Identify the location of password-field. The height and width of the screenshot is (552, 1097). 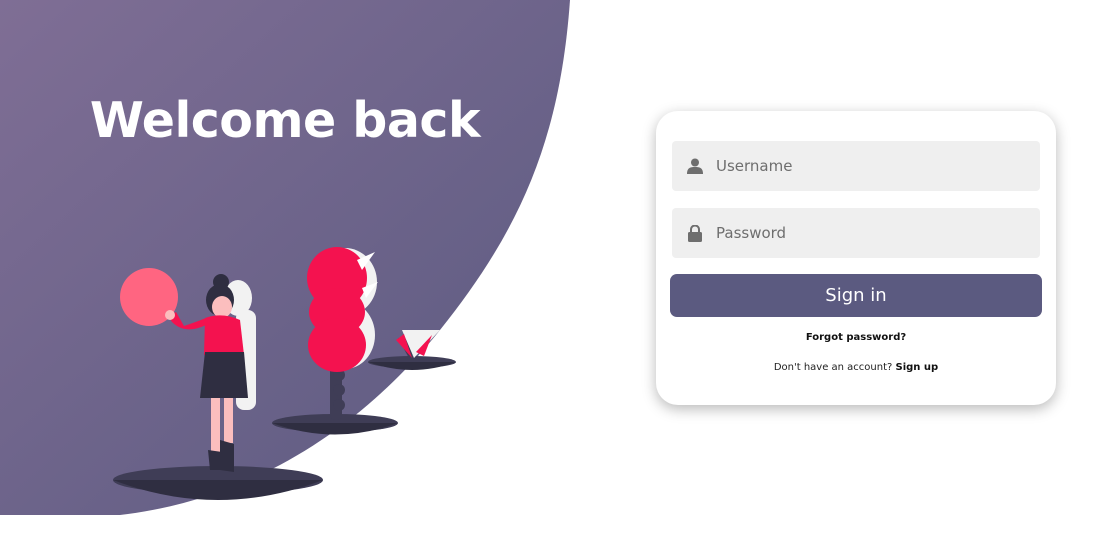
(856, 233).